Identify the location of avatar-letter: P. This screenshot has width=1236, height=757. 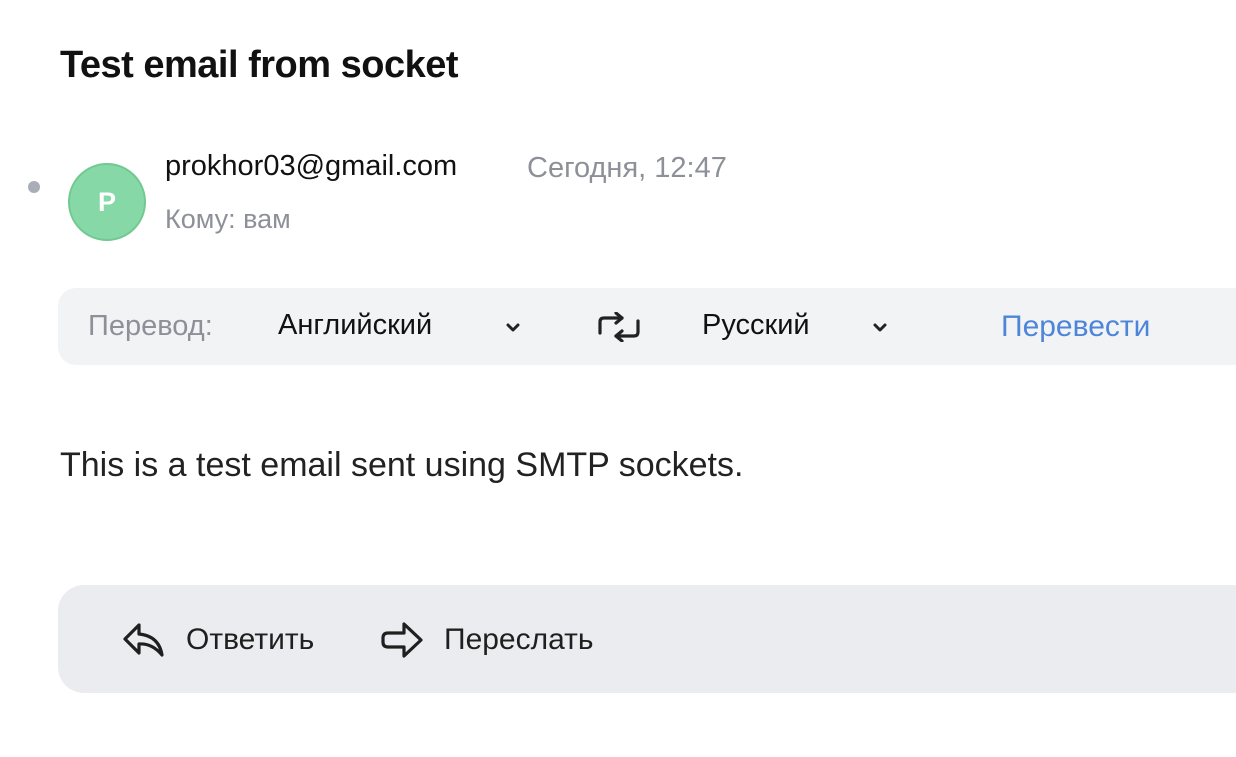
(106, 201).